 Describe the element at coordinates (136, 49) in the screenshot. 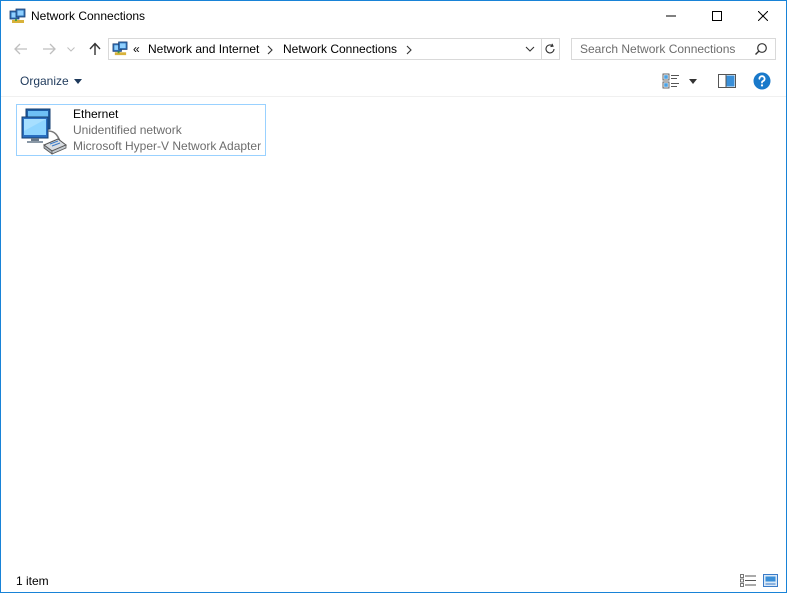

I see `breadcrumb-overflow: «` at that location.